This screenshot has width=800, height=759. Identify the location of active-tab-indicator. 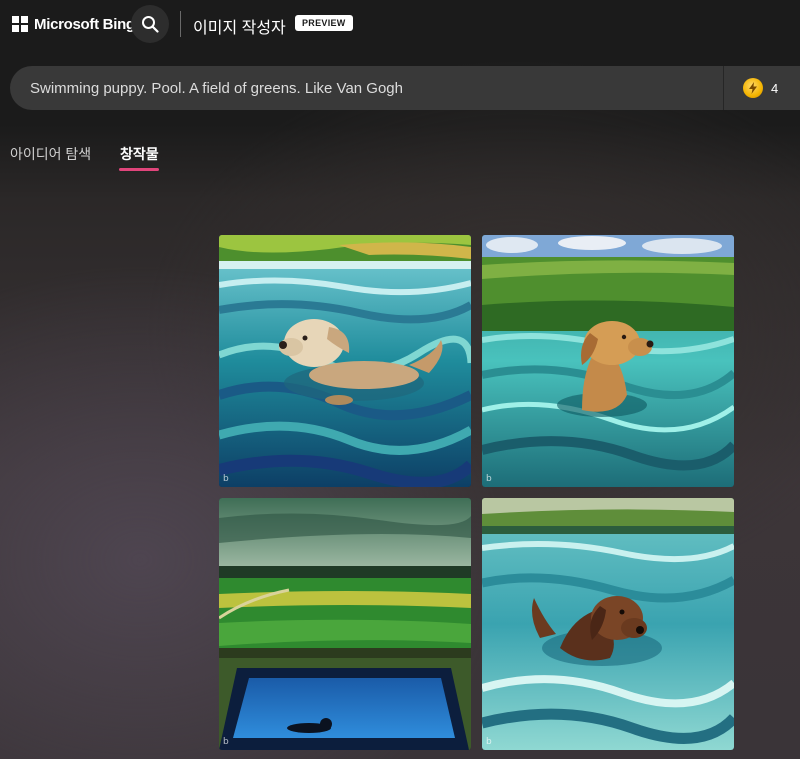
(139, 169).